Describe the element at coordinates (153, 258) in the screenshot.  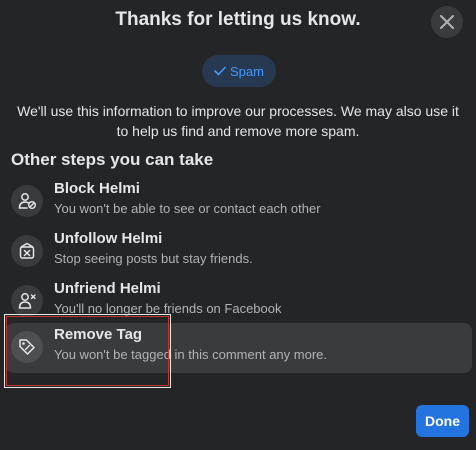
I see `option-subtitle: Stop seeing posts but stay friends.` at that location.